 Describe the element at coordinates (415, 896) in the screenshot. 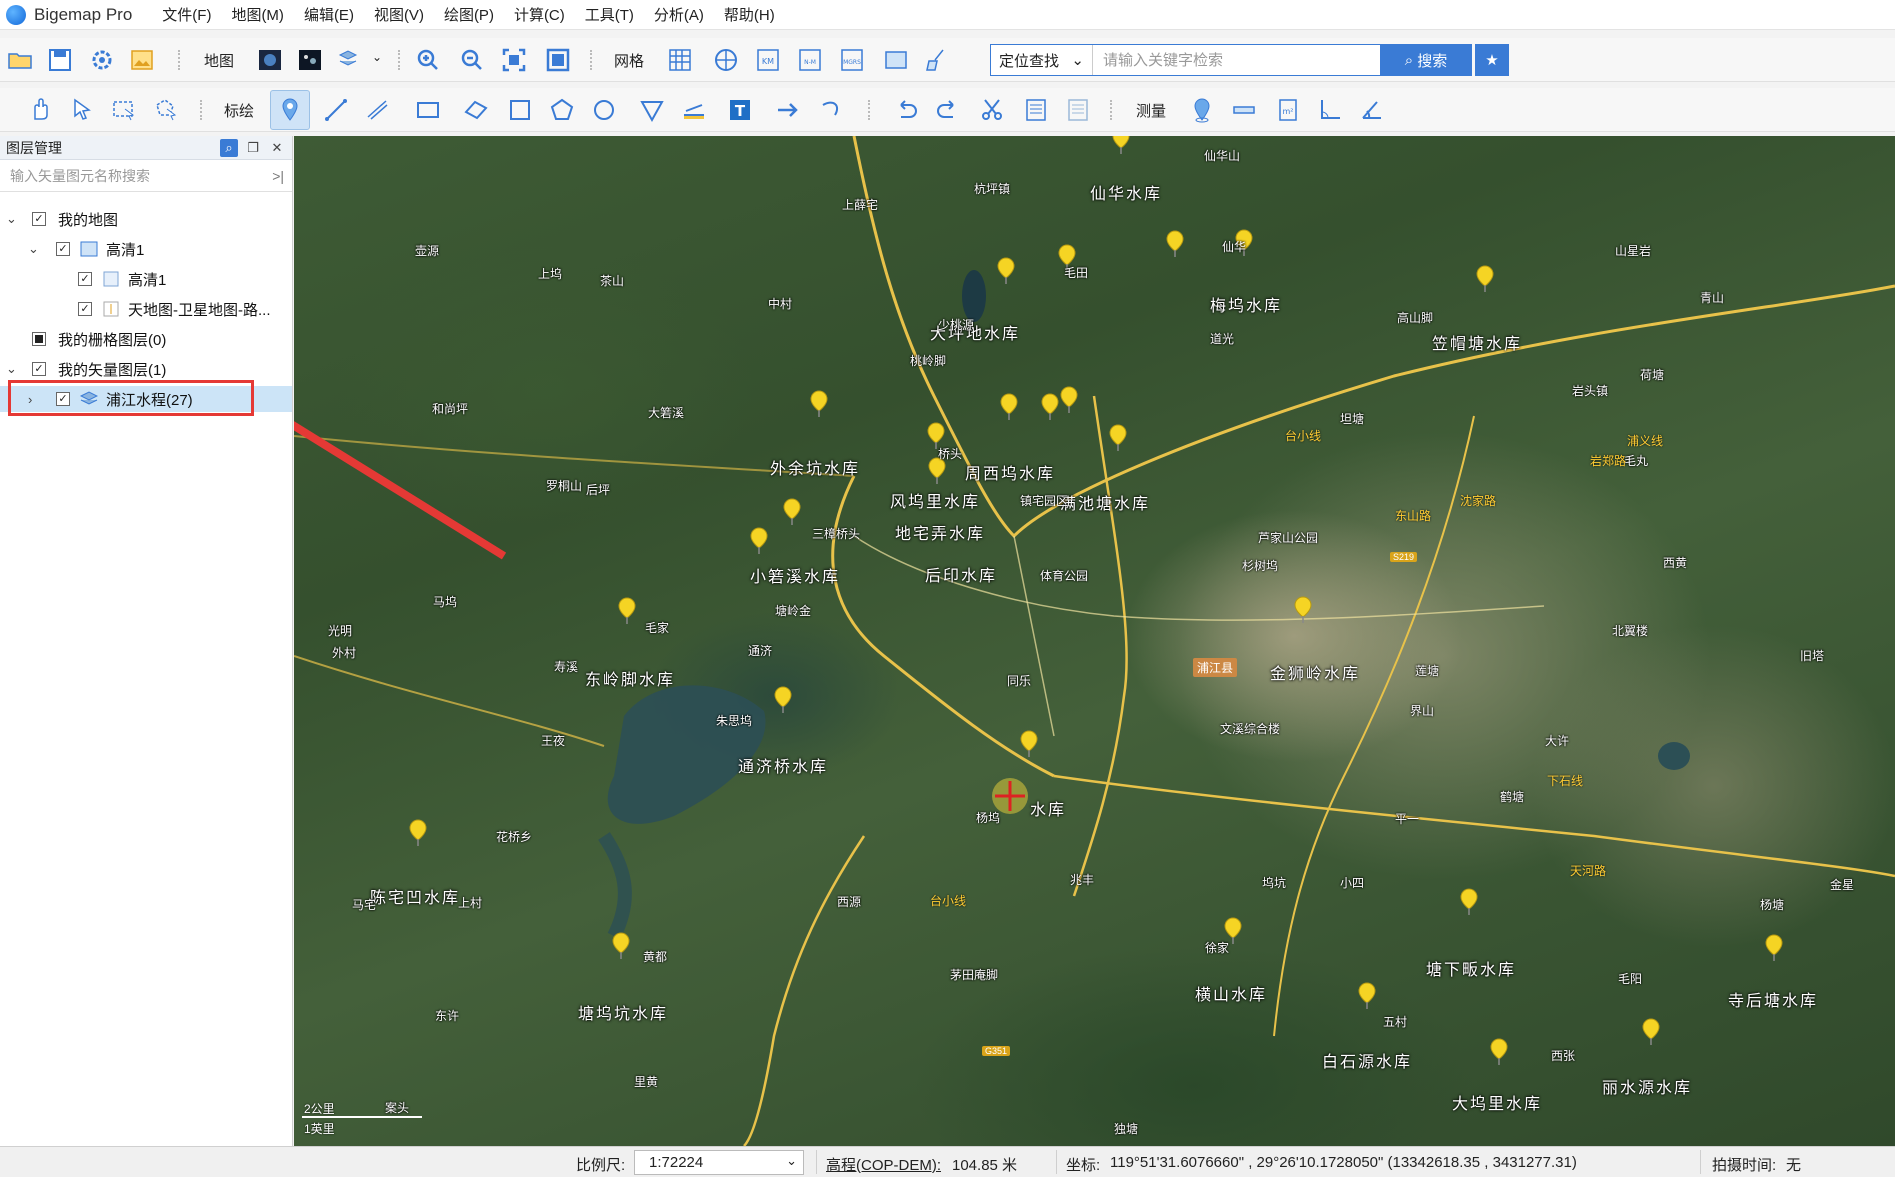

I see `reservoir-label: 陈宅凹水库` at that location.